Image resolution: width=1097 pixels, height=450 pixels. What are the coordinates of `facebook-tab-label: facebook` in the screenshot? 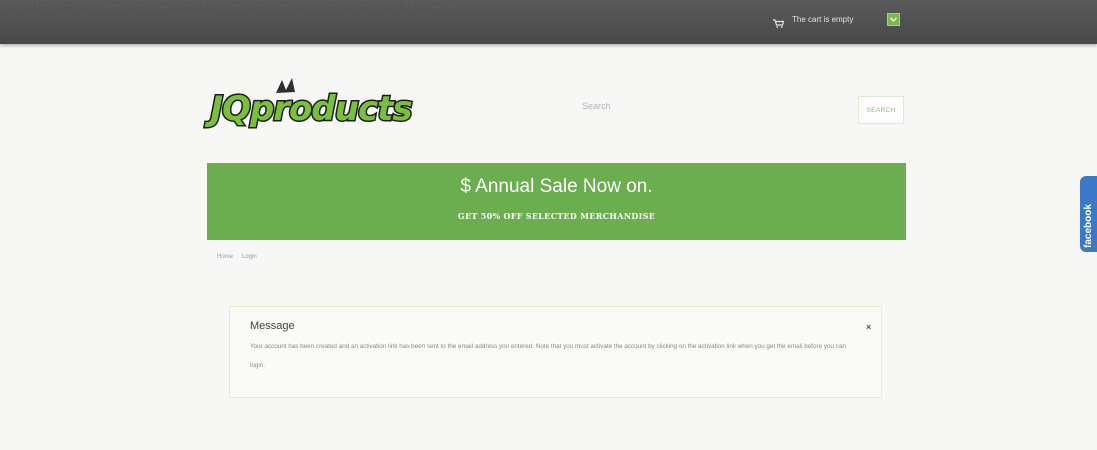 It's located at (1088, 226).